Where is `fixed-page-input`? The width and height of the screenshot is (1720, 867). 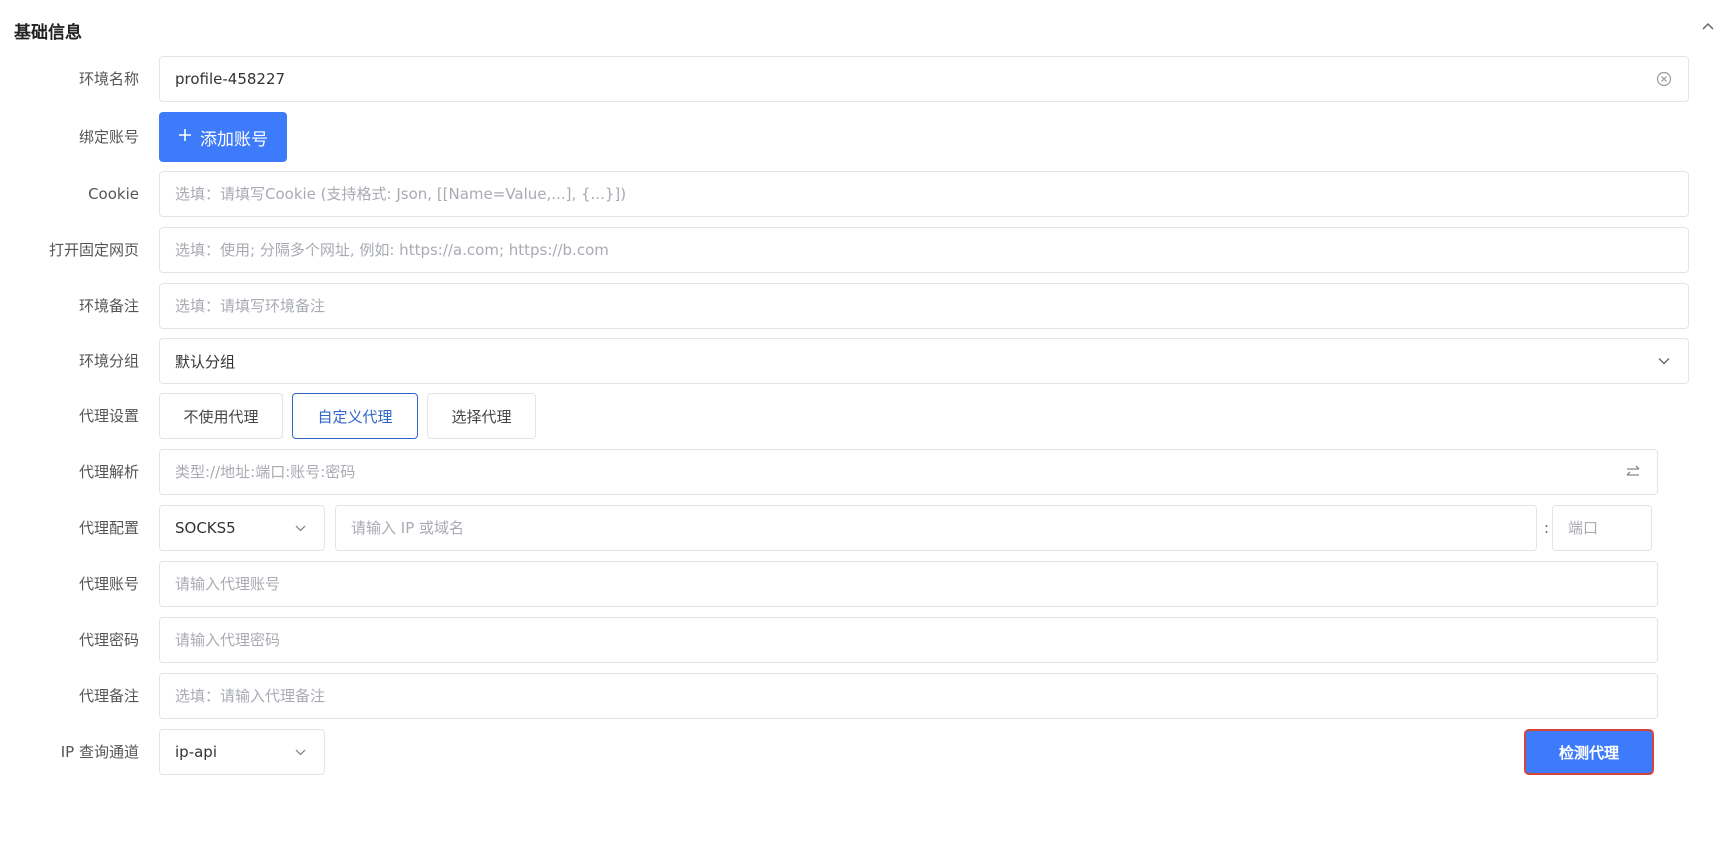 fixed-page-input is located at coordinates (924, 250).